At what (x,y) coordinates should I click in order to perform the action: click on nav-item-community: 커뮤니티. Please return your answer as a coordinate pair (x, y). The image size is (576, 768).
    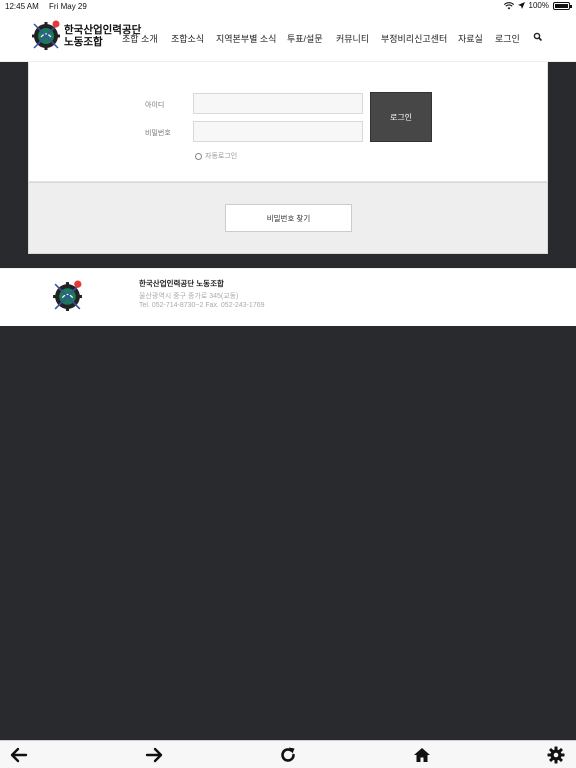
    Looking at the image, I should click on (352, 38).